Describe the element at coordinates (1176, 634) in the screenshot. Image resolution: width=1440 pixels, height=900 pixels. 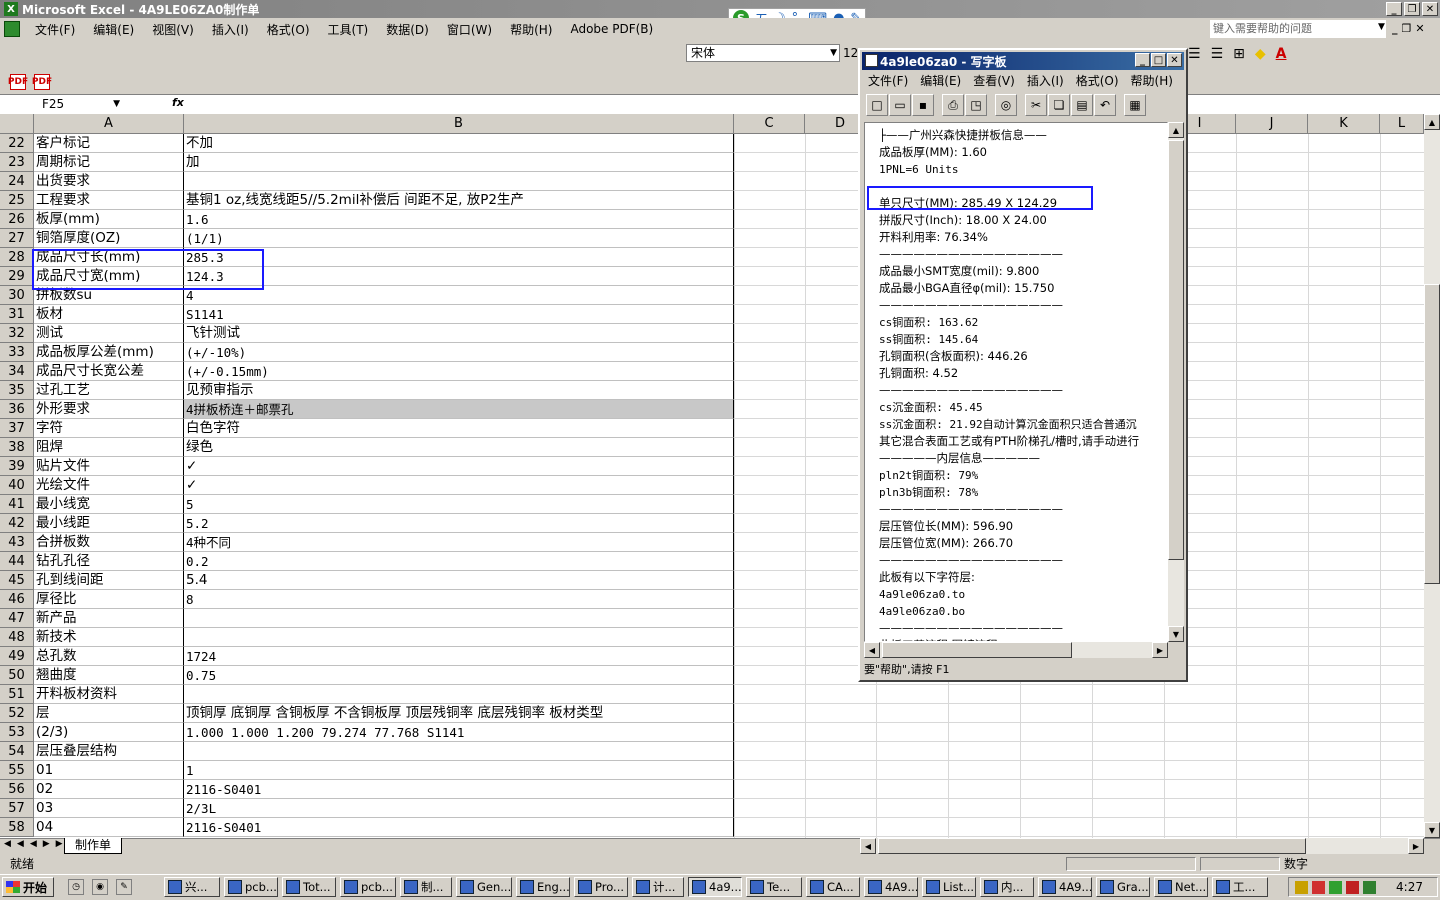
I see `scroll-down-icon: ▼` at that location.